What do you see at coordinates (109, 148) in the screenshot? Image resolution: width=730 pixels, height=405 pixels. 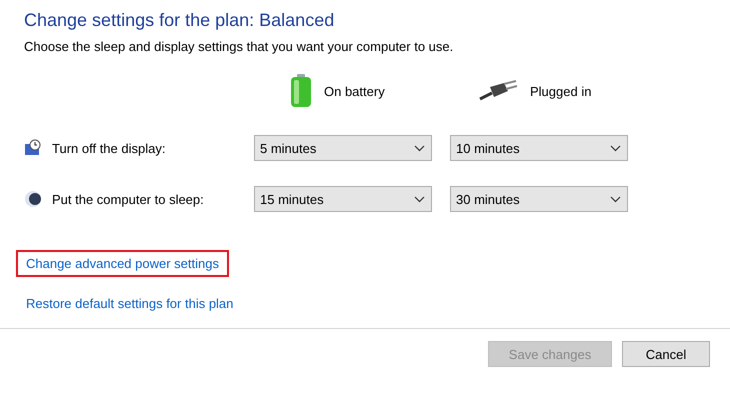 I see `setting-label: Turn off the display:` at bounding box center [109, 148].